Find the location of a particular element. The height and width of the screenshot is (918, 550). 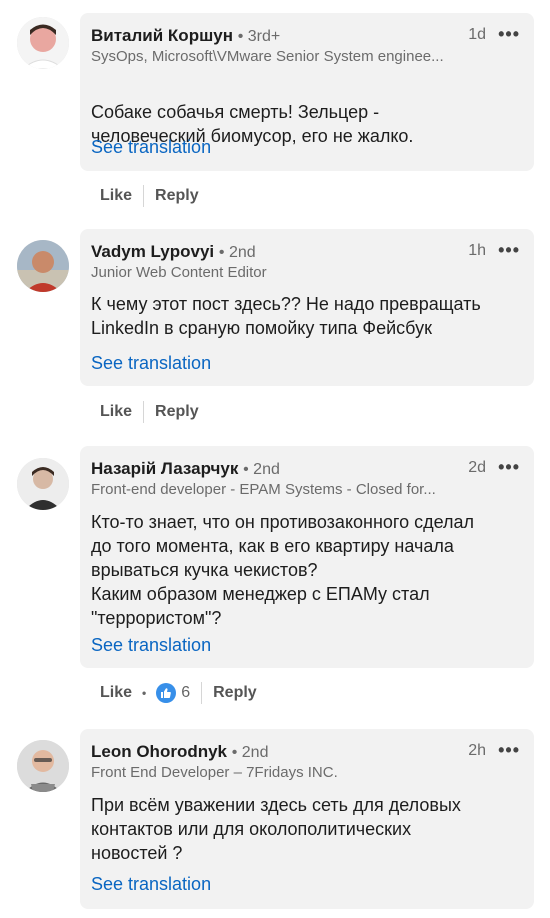

comment-time: 2d is located at coordinates (477, 467).